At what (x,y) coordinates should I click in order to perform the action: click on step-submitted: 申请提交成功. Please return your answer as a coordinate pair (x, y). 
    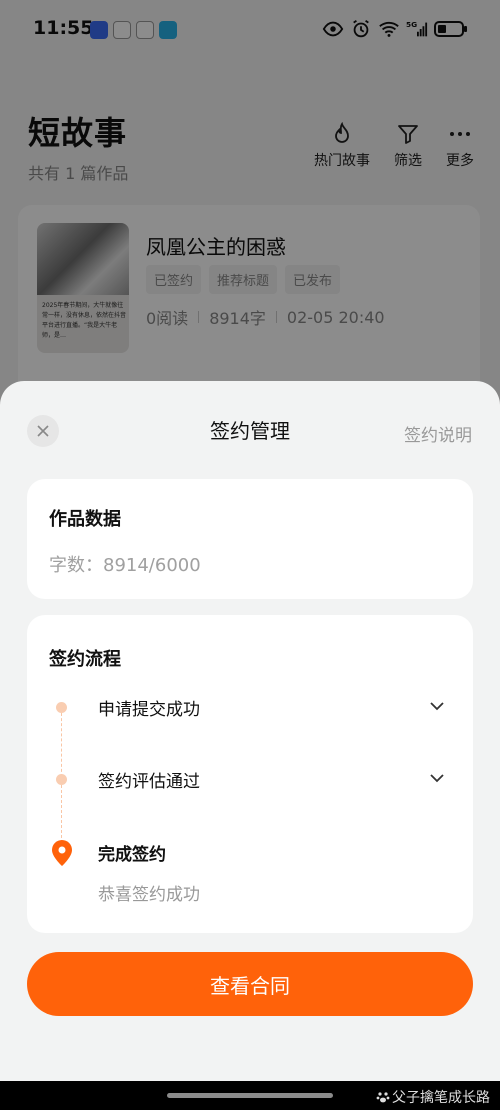
    Looking at the image, I should click on (149, 710).